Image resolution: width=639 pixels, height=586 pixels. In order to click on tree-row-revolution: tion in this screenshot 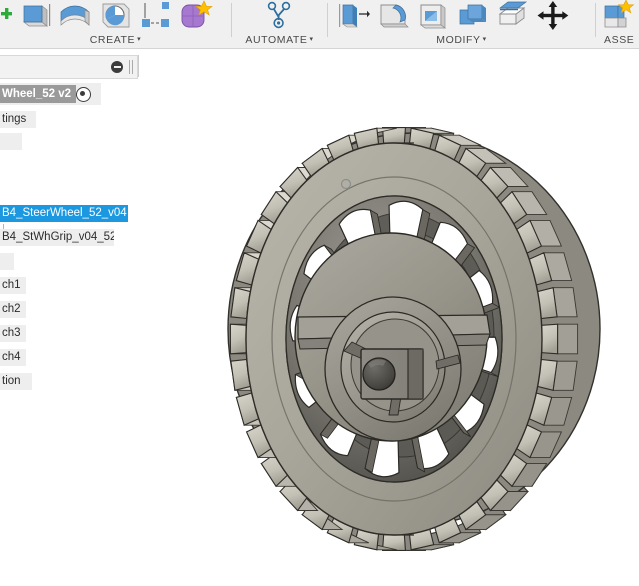, I will do `click(16, 381)`.